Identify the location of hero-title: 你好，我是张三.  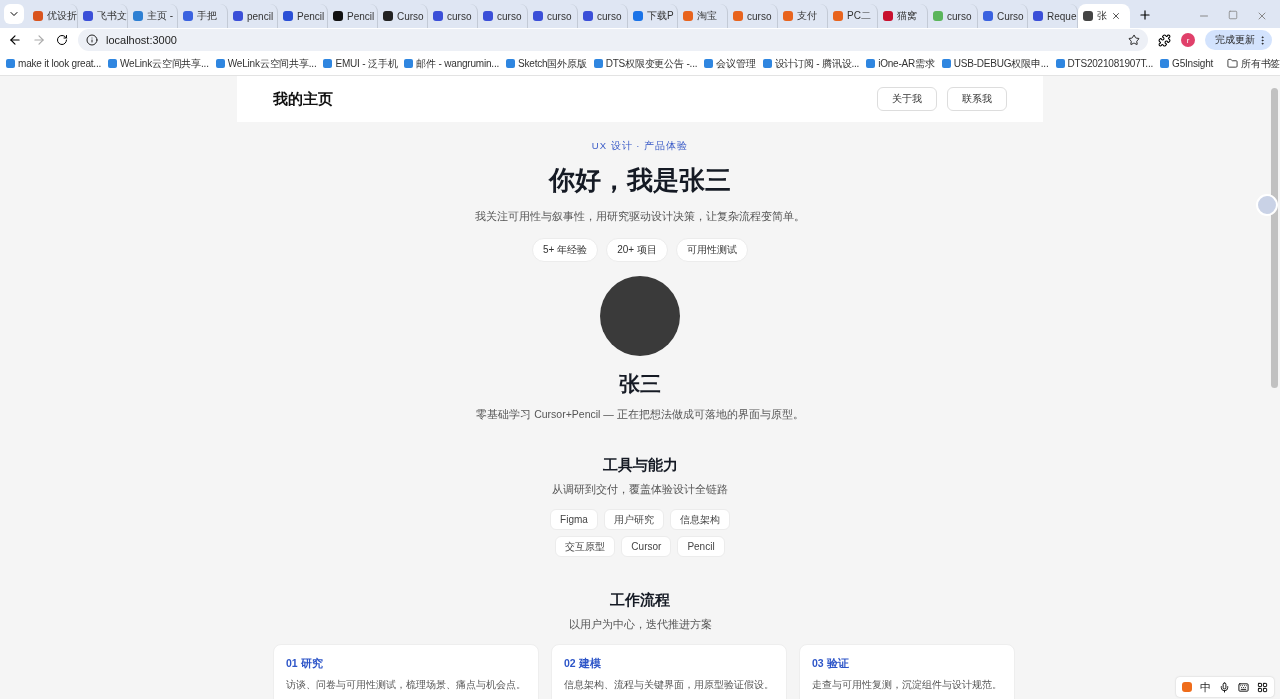
(640, 180).